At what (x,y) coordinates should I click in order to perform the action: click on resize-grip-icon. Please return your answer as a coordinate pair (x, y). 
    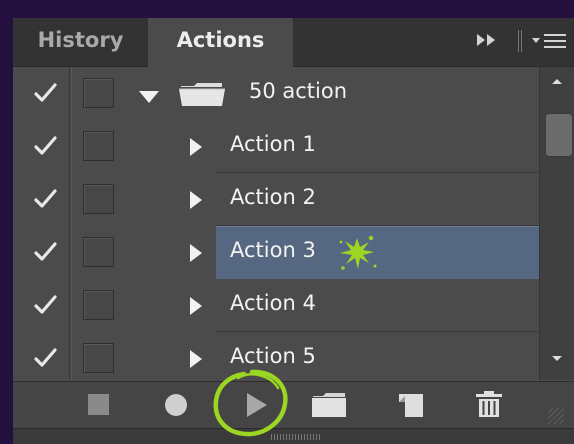
    Looking at the image, I should click on (556, 416).